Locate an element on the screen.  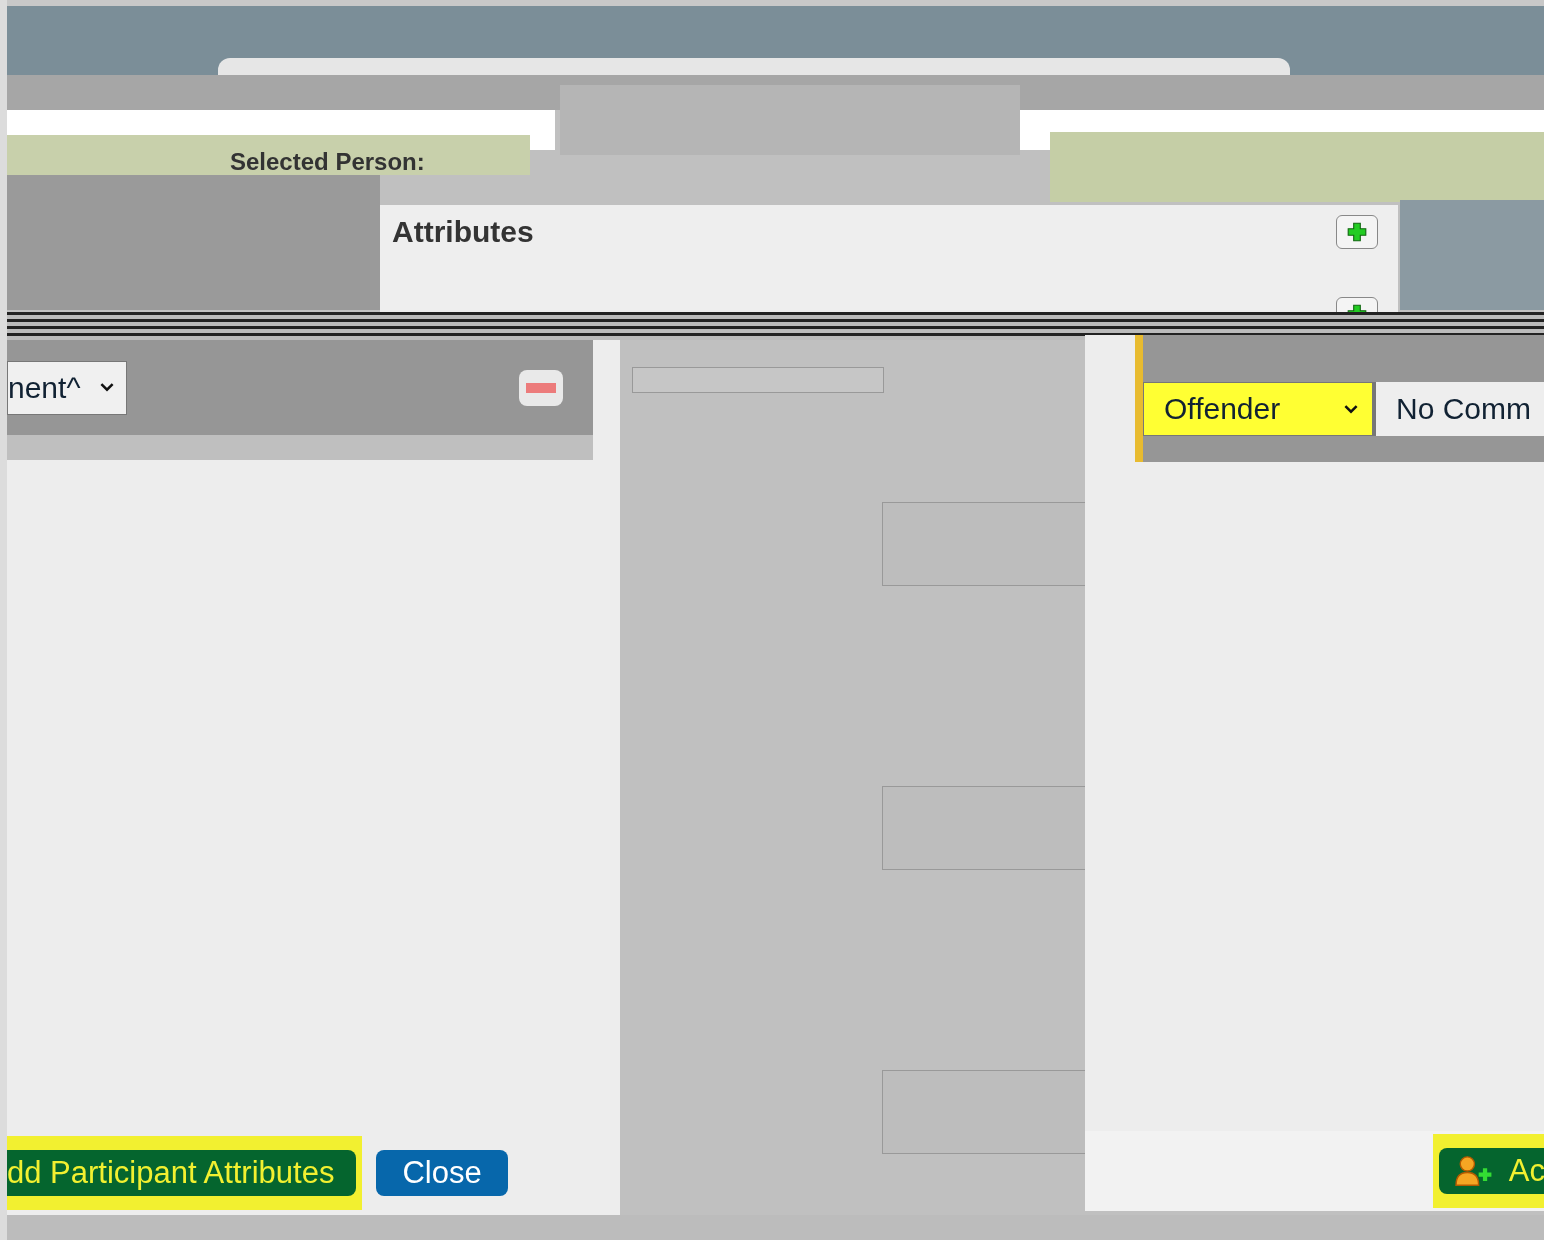
comment-field: No Comm is located at coordinates (1458, 409).